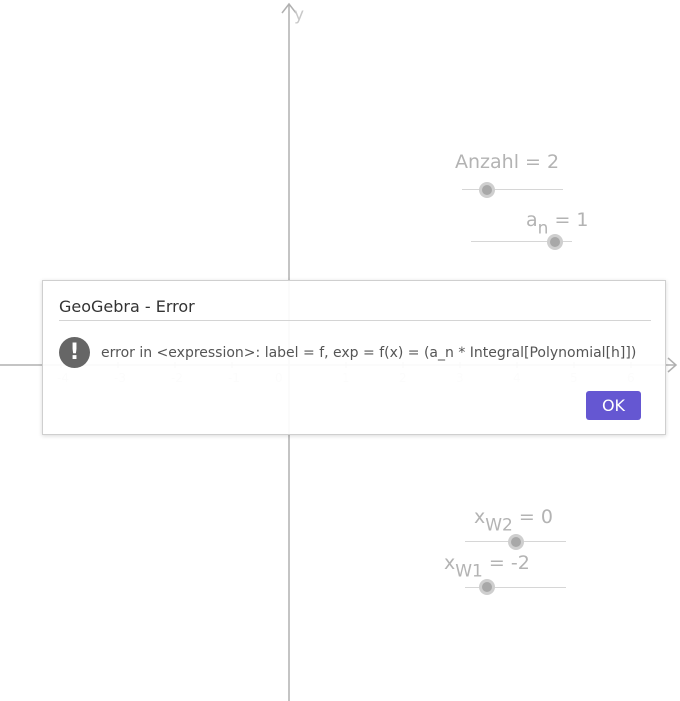  What do you see at coordinates (74, 352) in the screenshot?
I see `exclamation-icon: !` at bounding box center [74, 352].